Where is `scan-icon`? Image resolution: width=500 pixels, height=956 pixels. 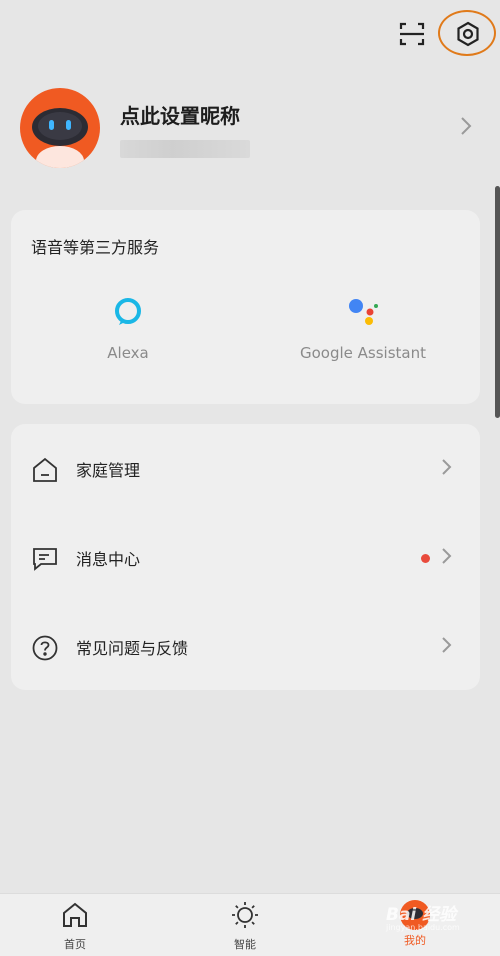 scan-icon is located at coordinates (412, 34).